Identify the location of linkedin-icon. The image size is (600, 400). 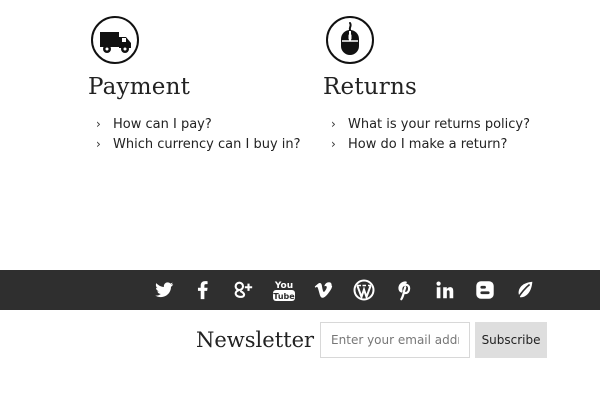
(445, 290).